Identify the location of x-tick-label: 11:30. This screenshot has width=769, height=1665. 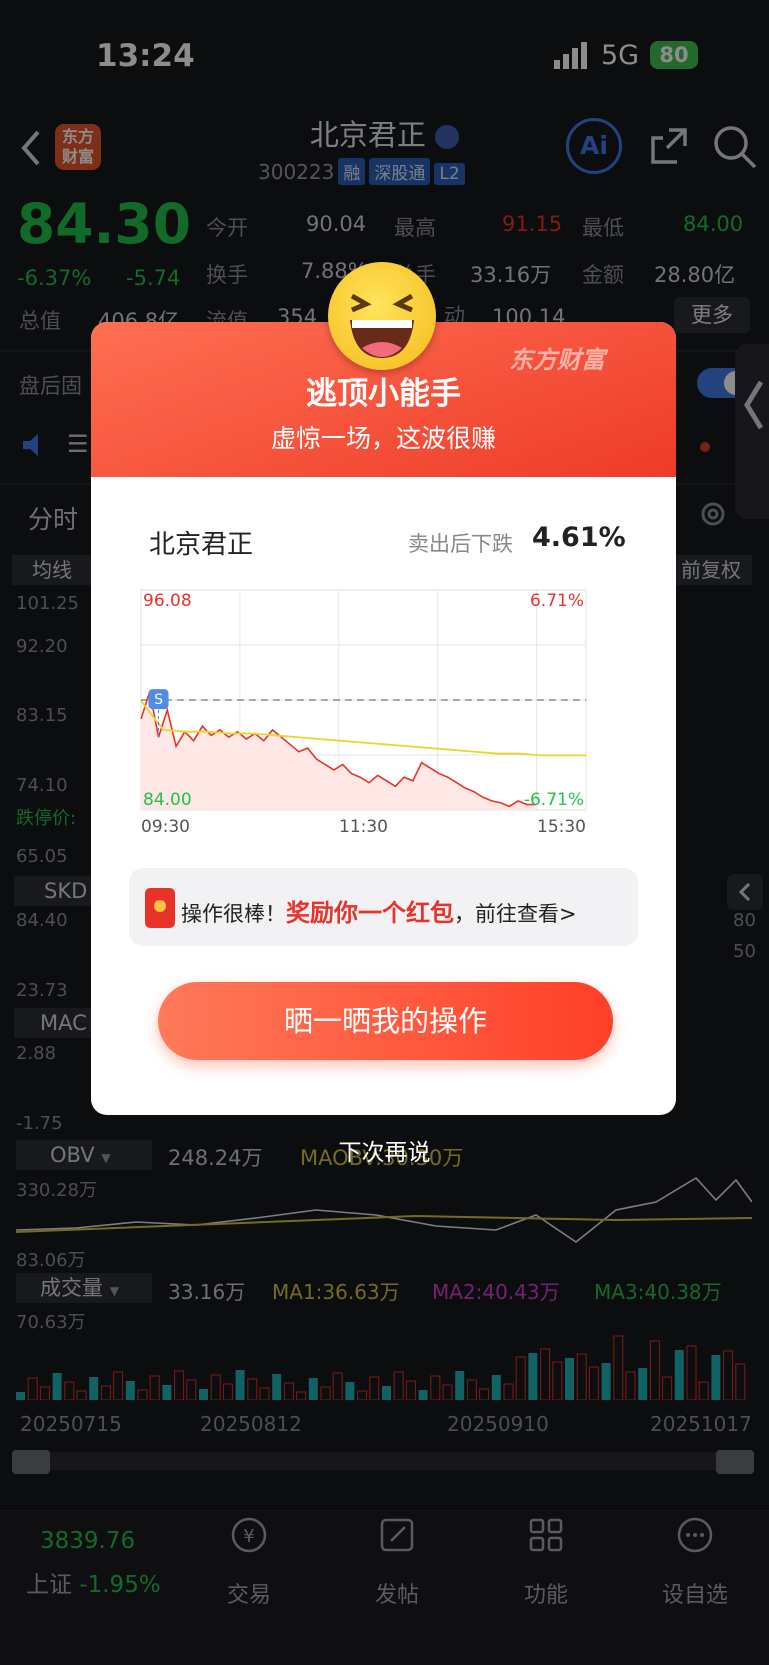
(363, 824).